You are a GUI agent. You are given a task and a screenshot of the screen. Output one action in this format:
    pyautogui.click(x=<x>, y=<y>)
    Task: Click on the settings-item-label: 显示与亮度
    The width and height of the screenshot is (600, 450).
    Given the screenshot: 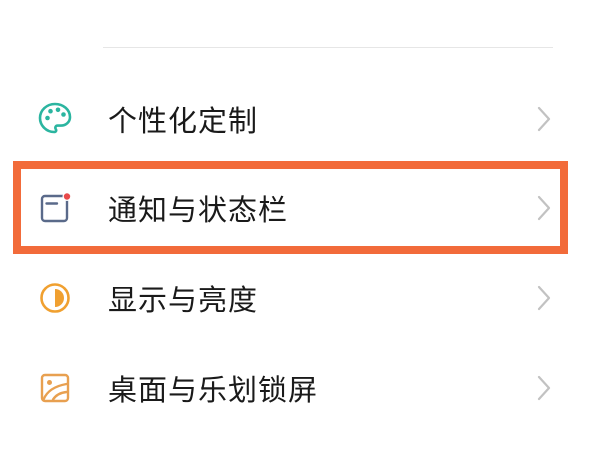 What is the action you would take?
    pyautogui.click(x=183, y=300)
    